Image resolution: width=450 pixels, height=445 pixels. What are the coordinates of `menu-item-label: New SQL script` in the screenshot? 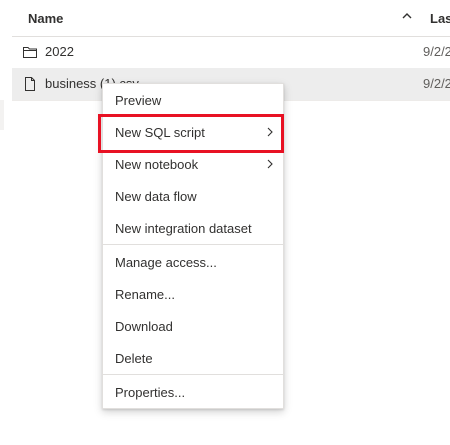 It's located at (160, 132).